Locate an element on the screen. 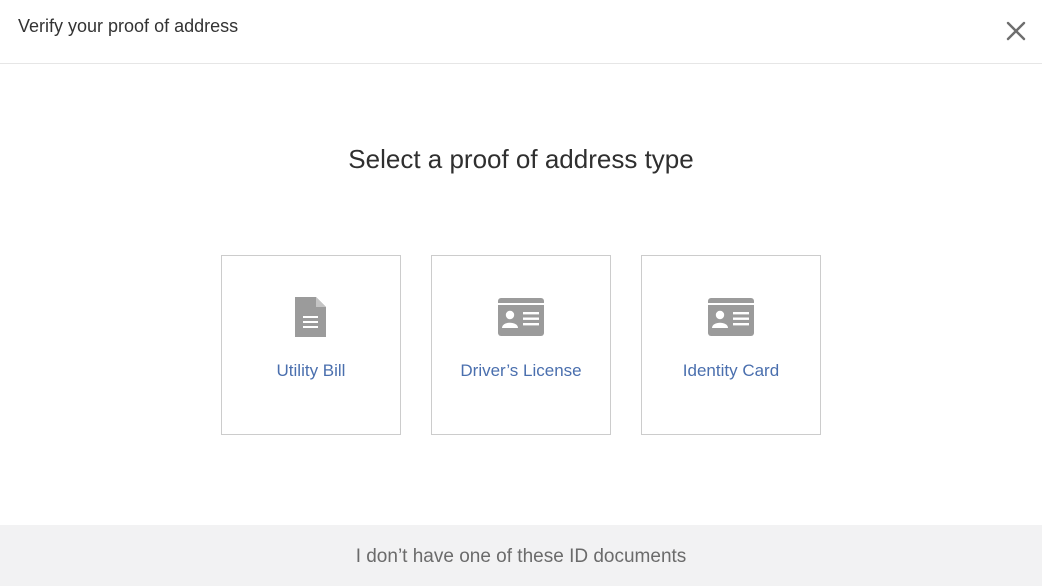 The image size is (1042, 586). option-drivers-license: Driver’s License is located at coordinates (521, 345).